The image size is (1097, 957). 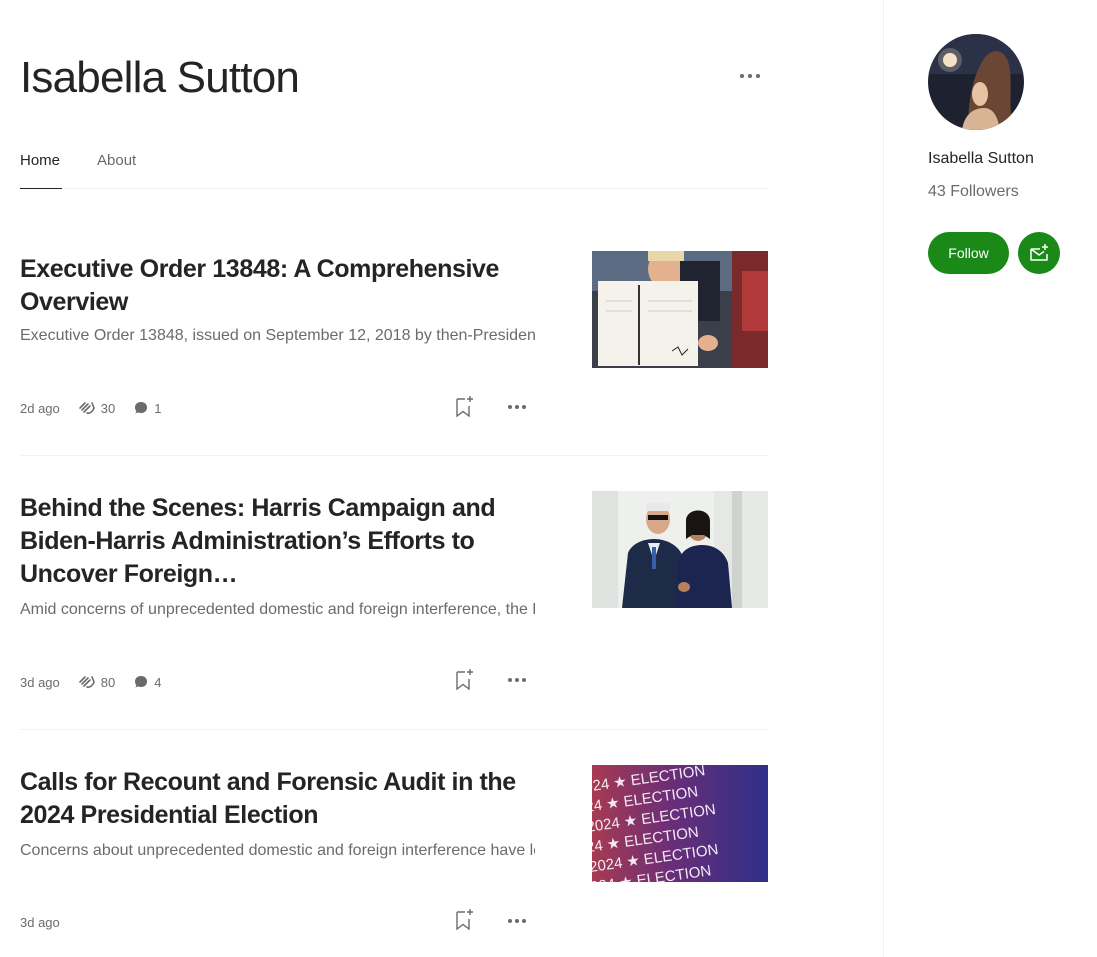 What do you see at coordinates (108, 682) in the screenshot?
I see `clap-count-value: 80` at bounding box center [108, 682].